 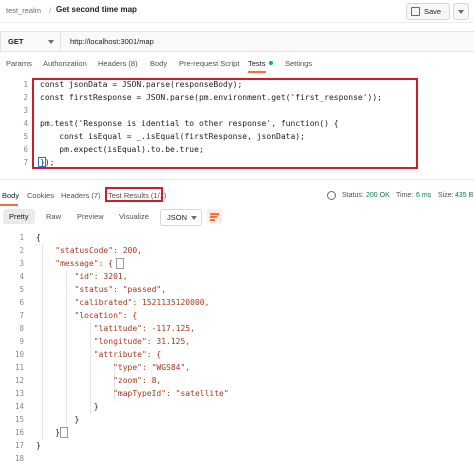 What do you see at coordinates (19, 63) in the screenshot?
I see `tab-params: Params` at bounding box center [19, 63].